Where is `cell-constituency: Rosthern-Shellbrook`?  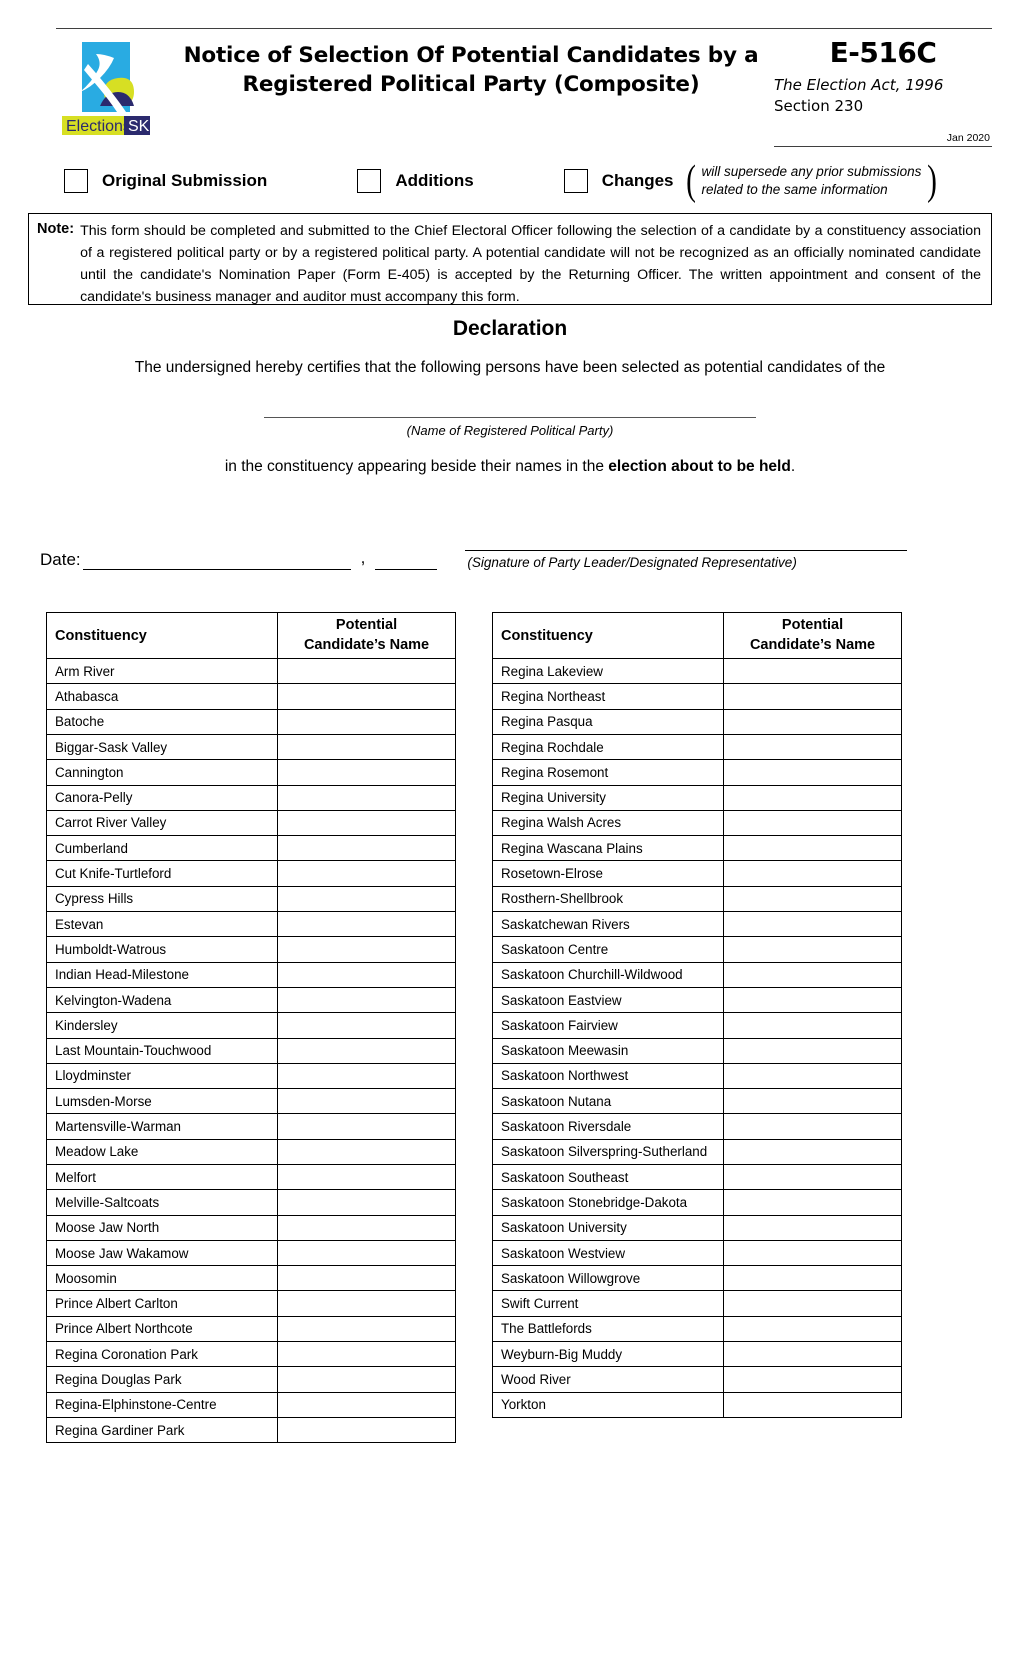
cell-constituency: Rosthern-Shellbrook is located at coordinates (608, 899).